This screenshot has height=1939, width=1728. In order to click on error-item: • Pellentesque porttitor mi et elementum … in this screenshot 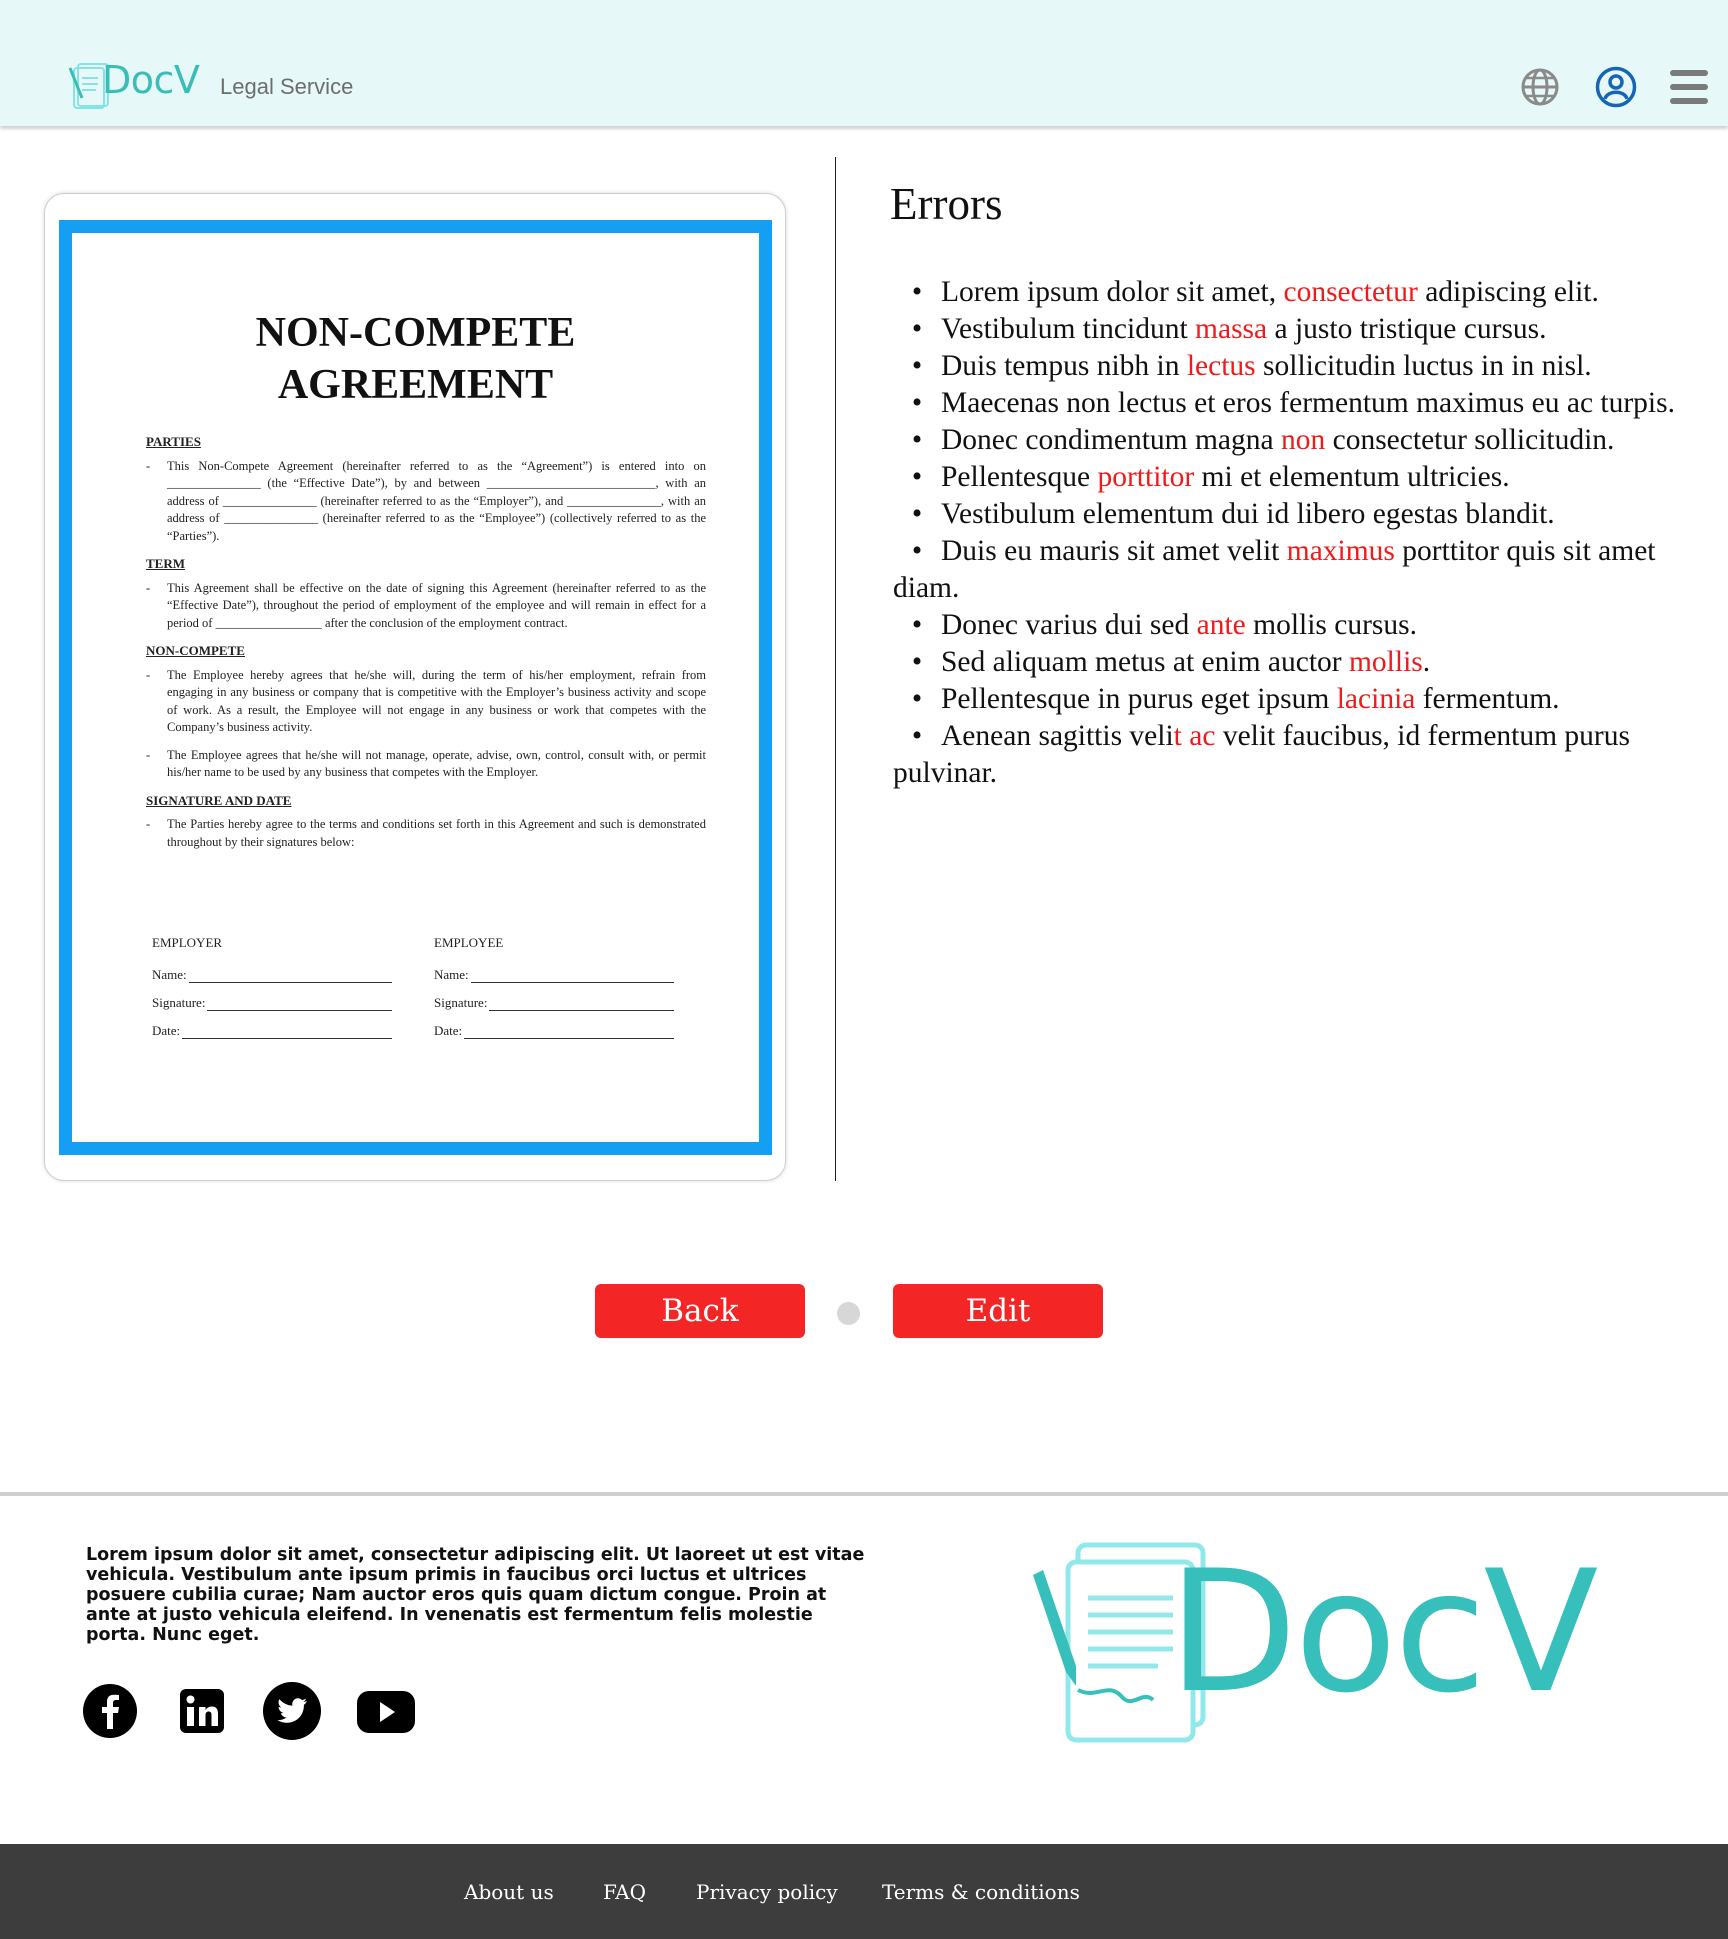, I will do `click(1210, 477)`.